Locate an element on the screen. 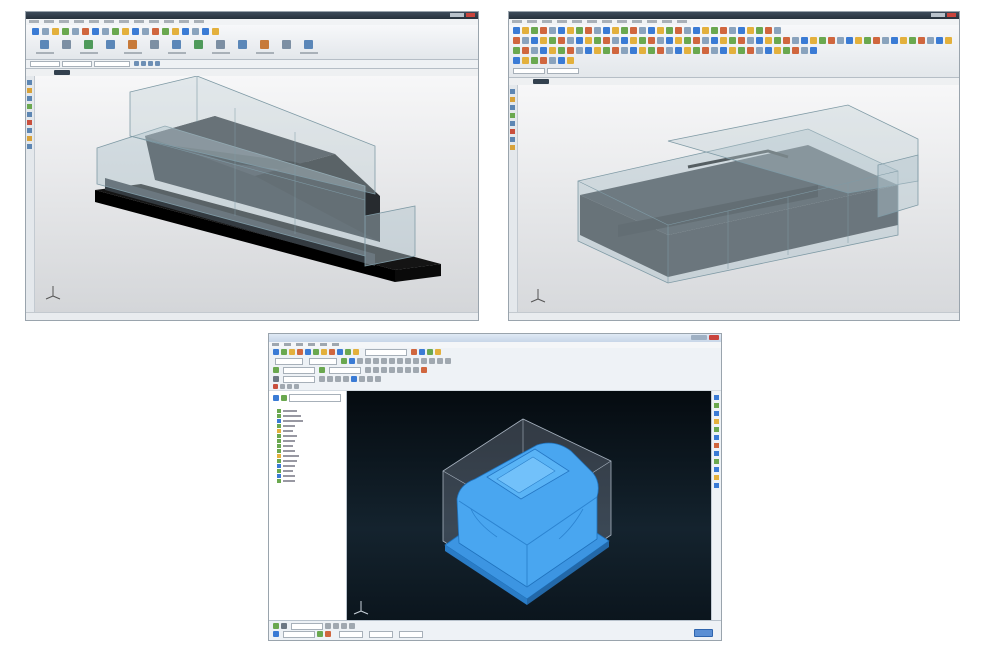 The width and height of the screenshot is (982, 649). graphics-viewport is located at coordinates (529, 506).